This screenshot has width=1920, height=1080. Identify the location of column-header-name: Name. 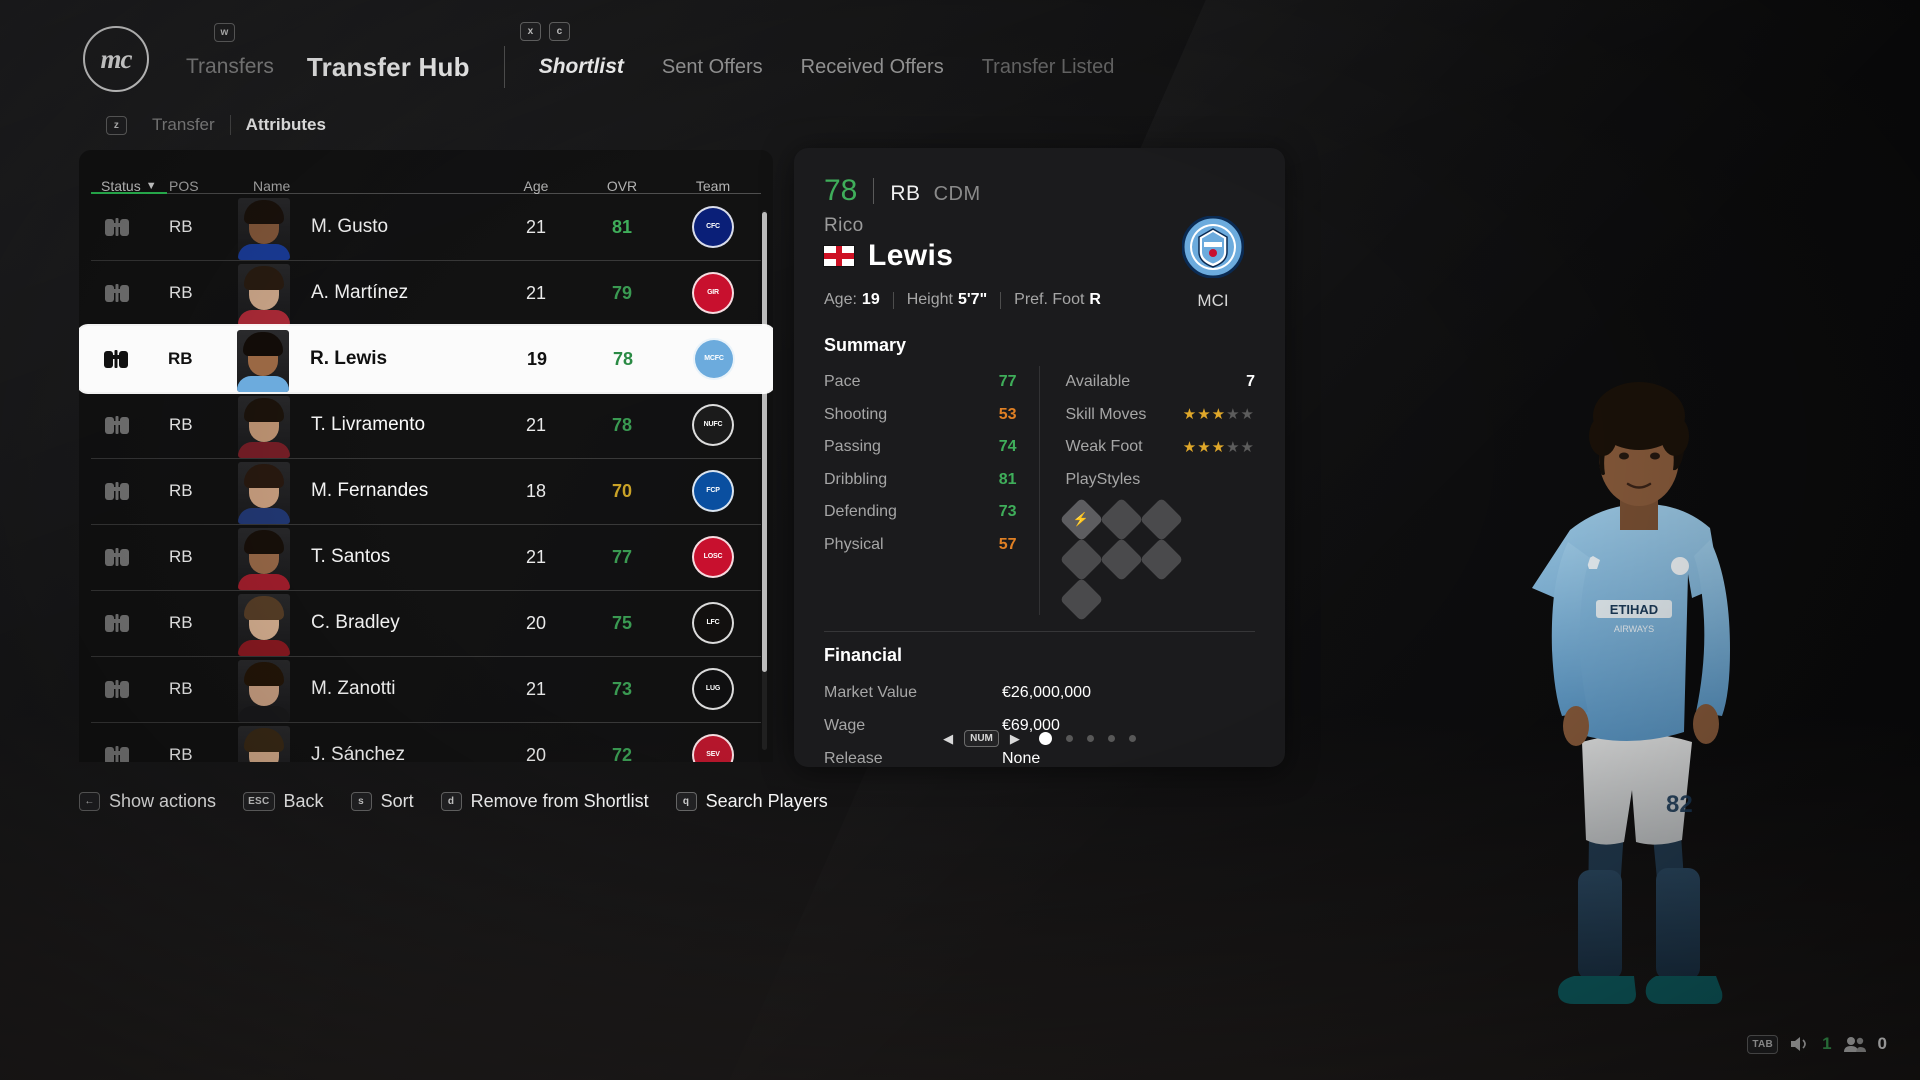
(362, 186).